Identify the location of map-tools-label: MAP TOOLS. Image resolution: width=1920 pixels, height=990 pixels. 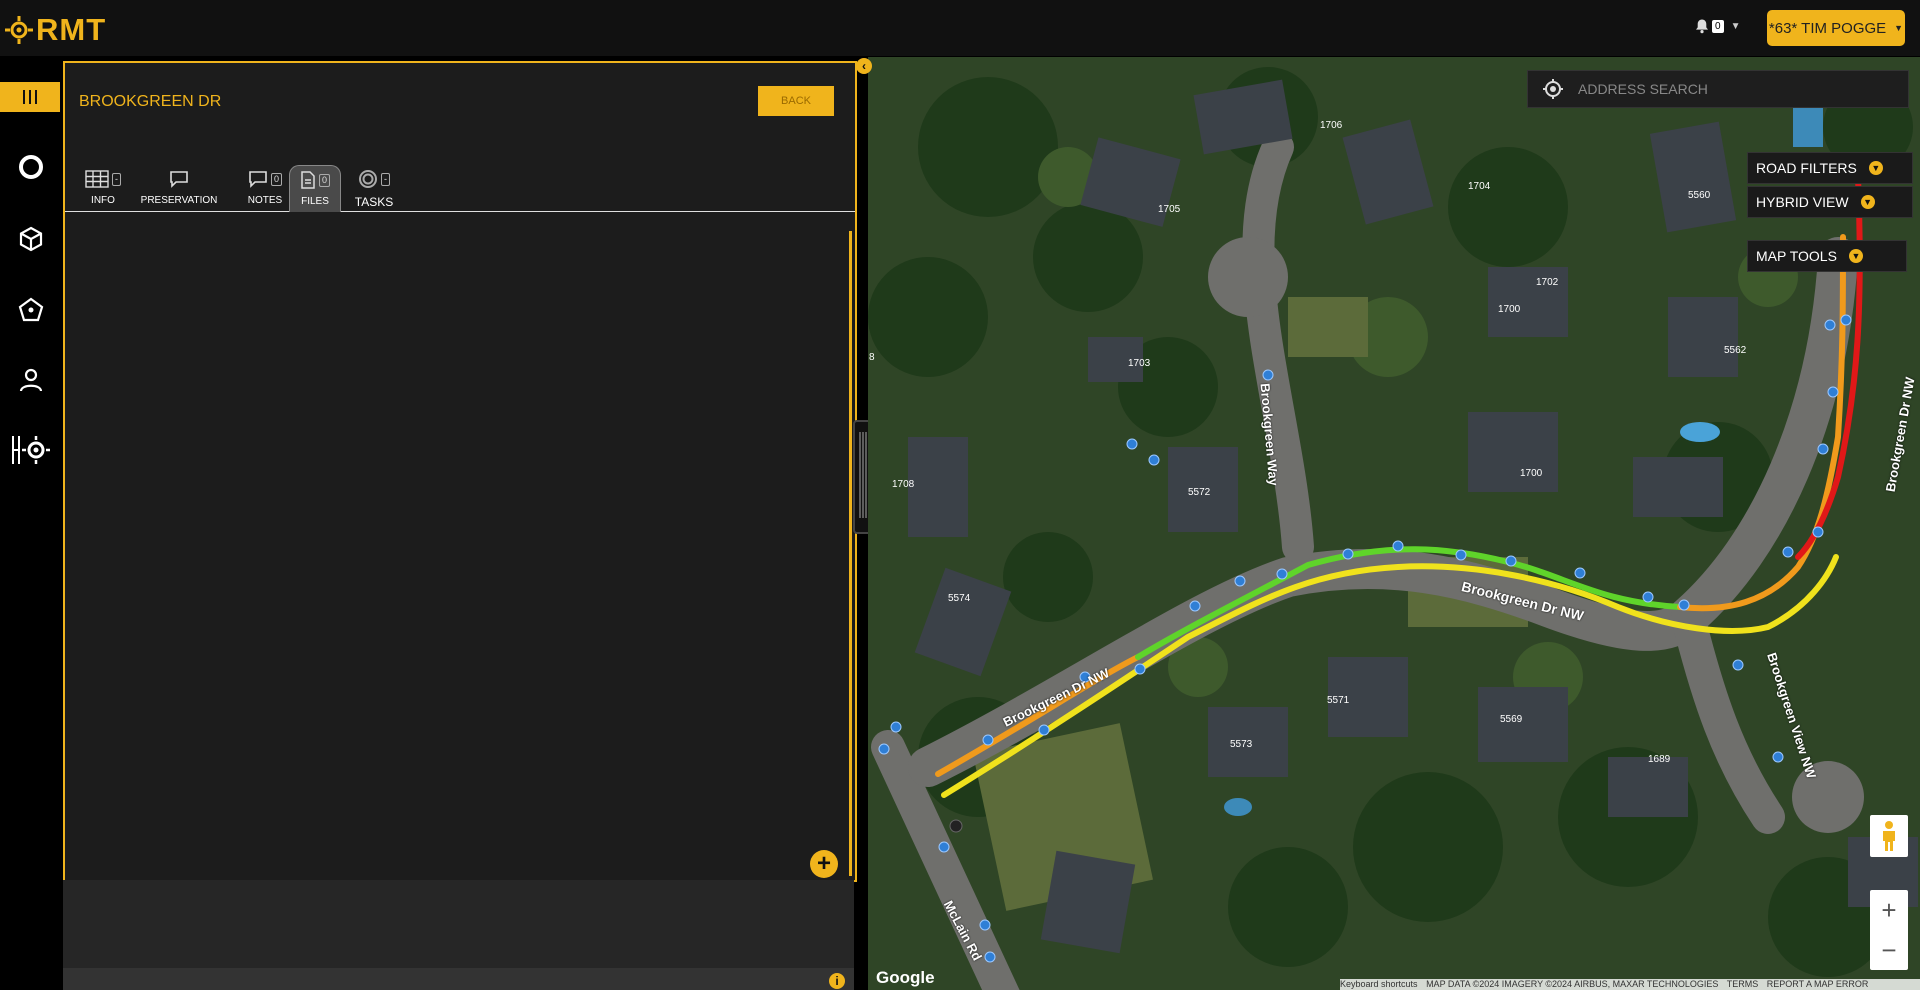
(1796, 256).